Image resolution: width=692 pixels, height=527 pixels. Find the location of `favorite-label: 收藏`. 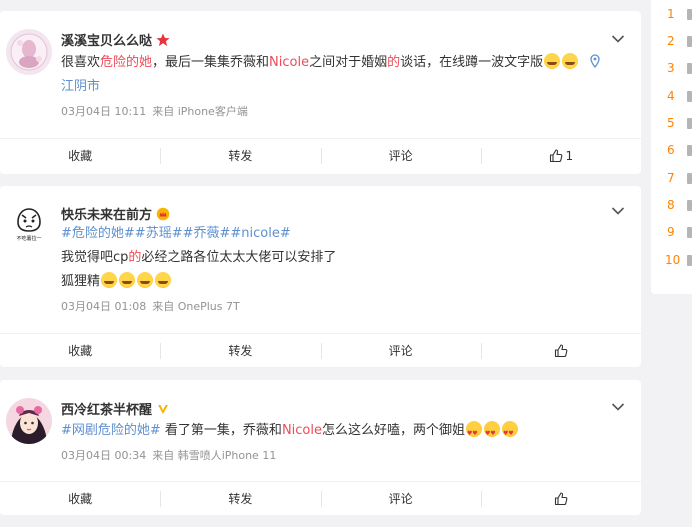

favorite-label: 收藏 is located at coordinates (80, 351).